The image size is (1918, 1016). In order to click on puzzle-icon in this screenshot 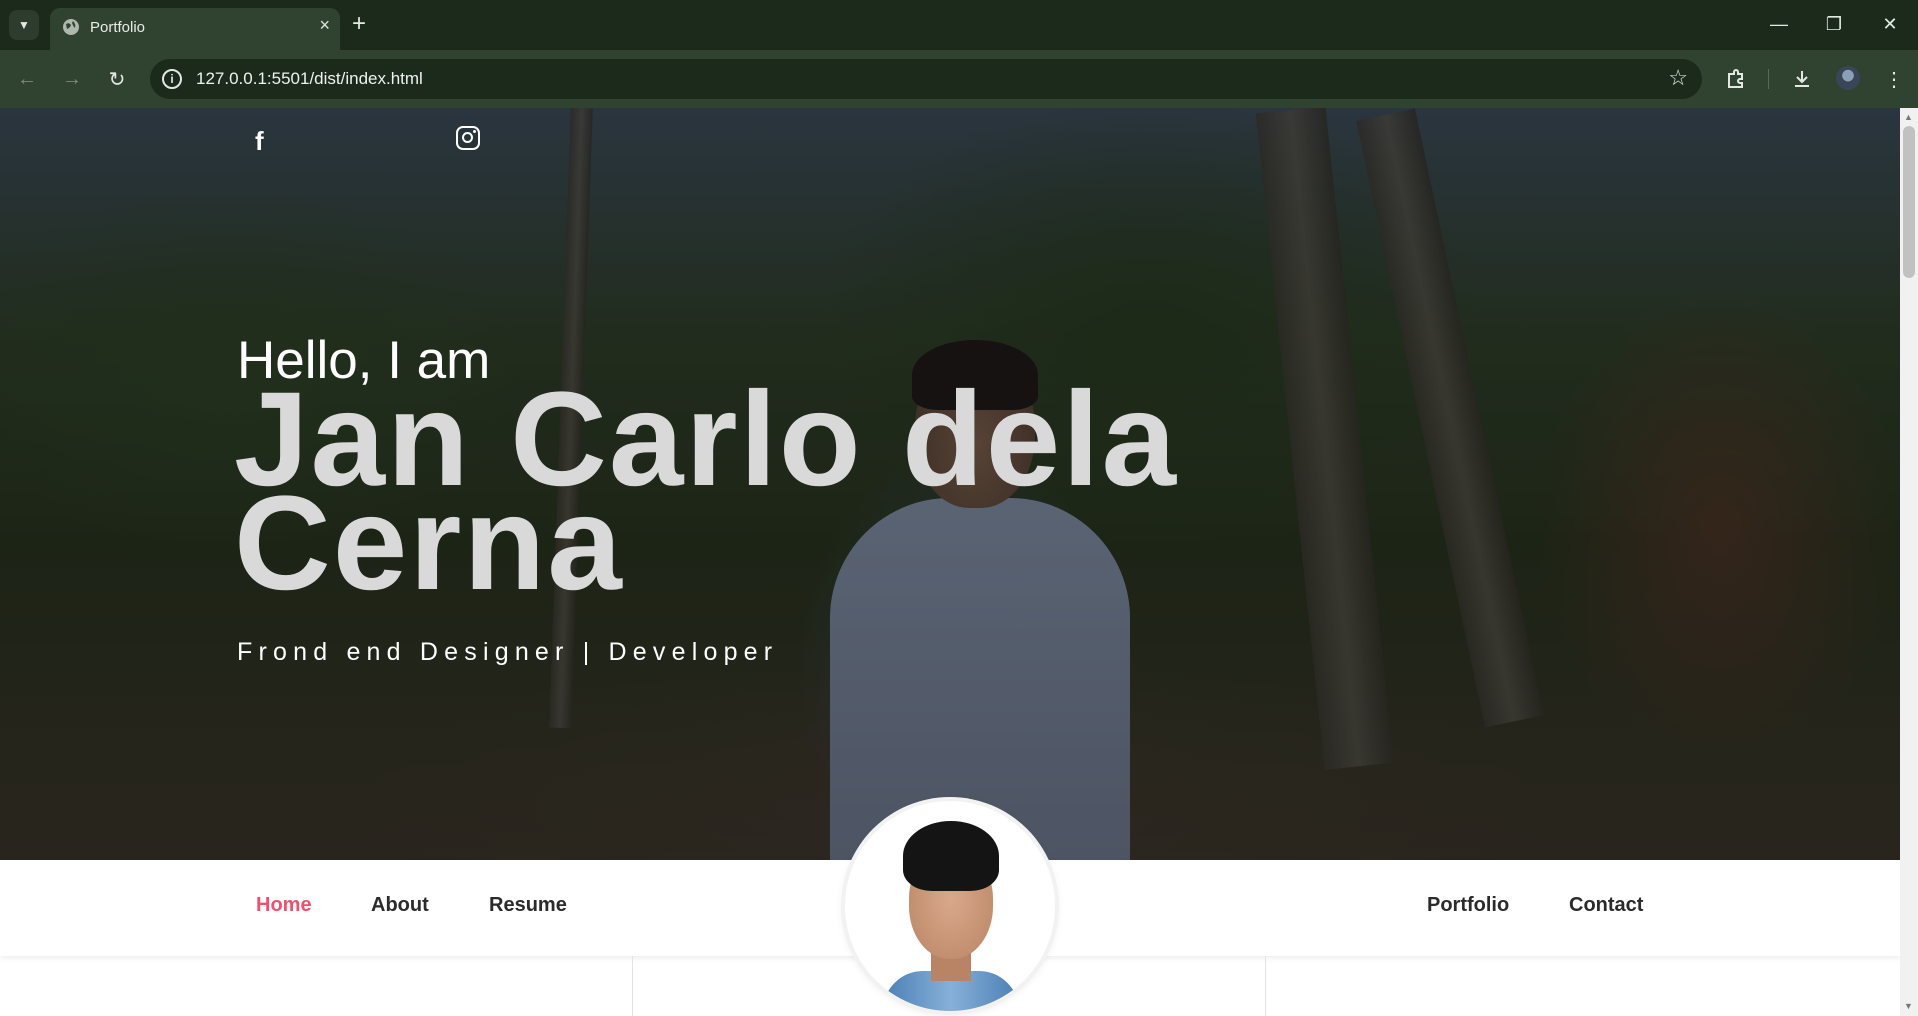, I will do `click(1735, 78)`.